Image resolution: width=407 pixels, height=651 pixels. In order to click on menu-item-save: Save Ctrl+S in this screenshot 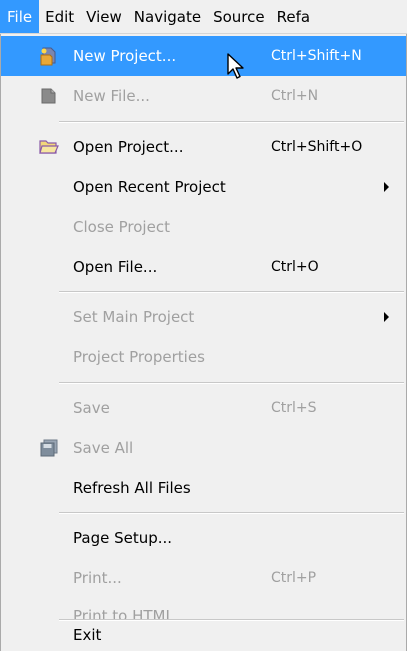, I will do `click(203, 408)`.